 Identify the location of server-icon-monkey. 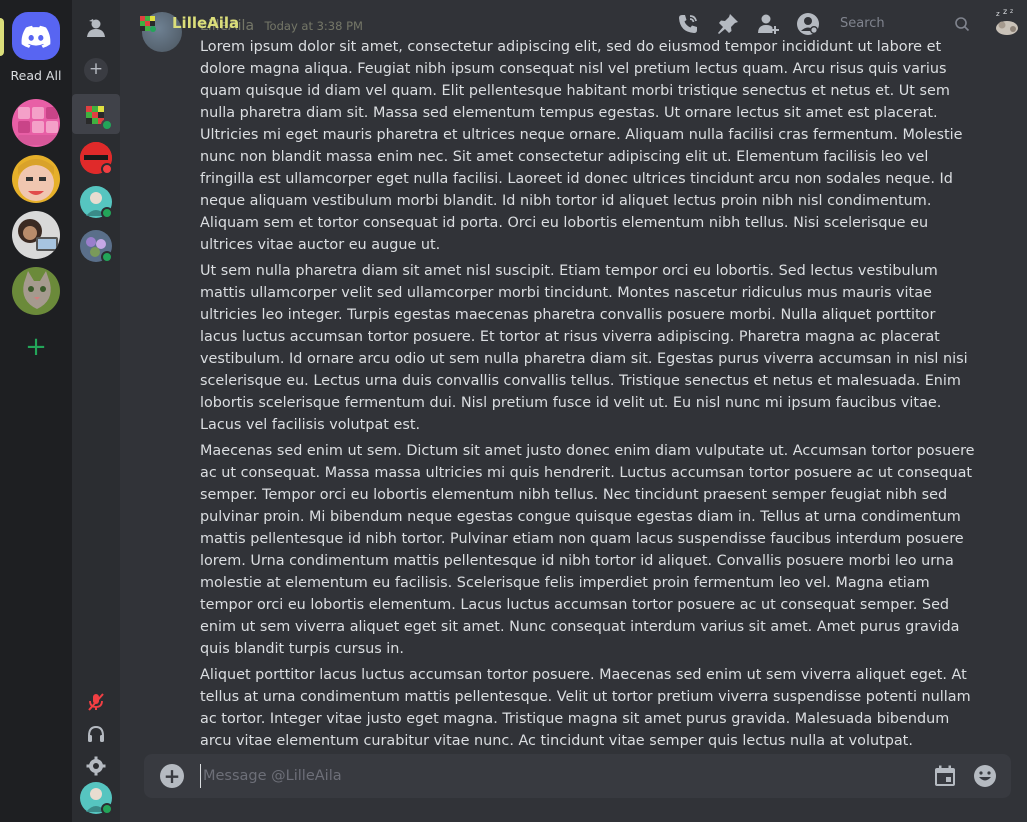
(36, 235).